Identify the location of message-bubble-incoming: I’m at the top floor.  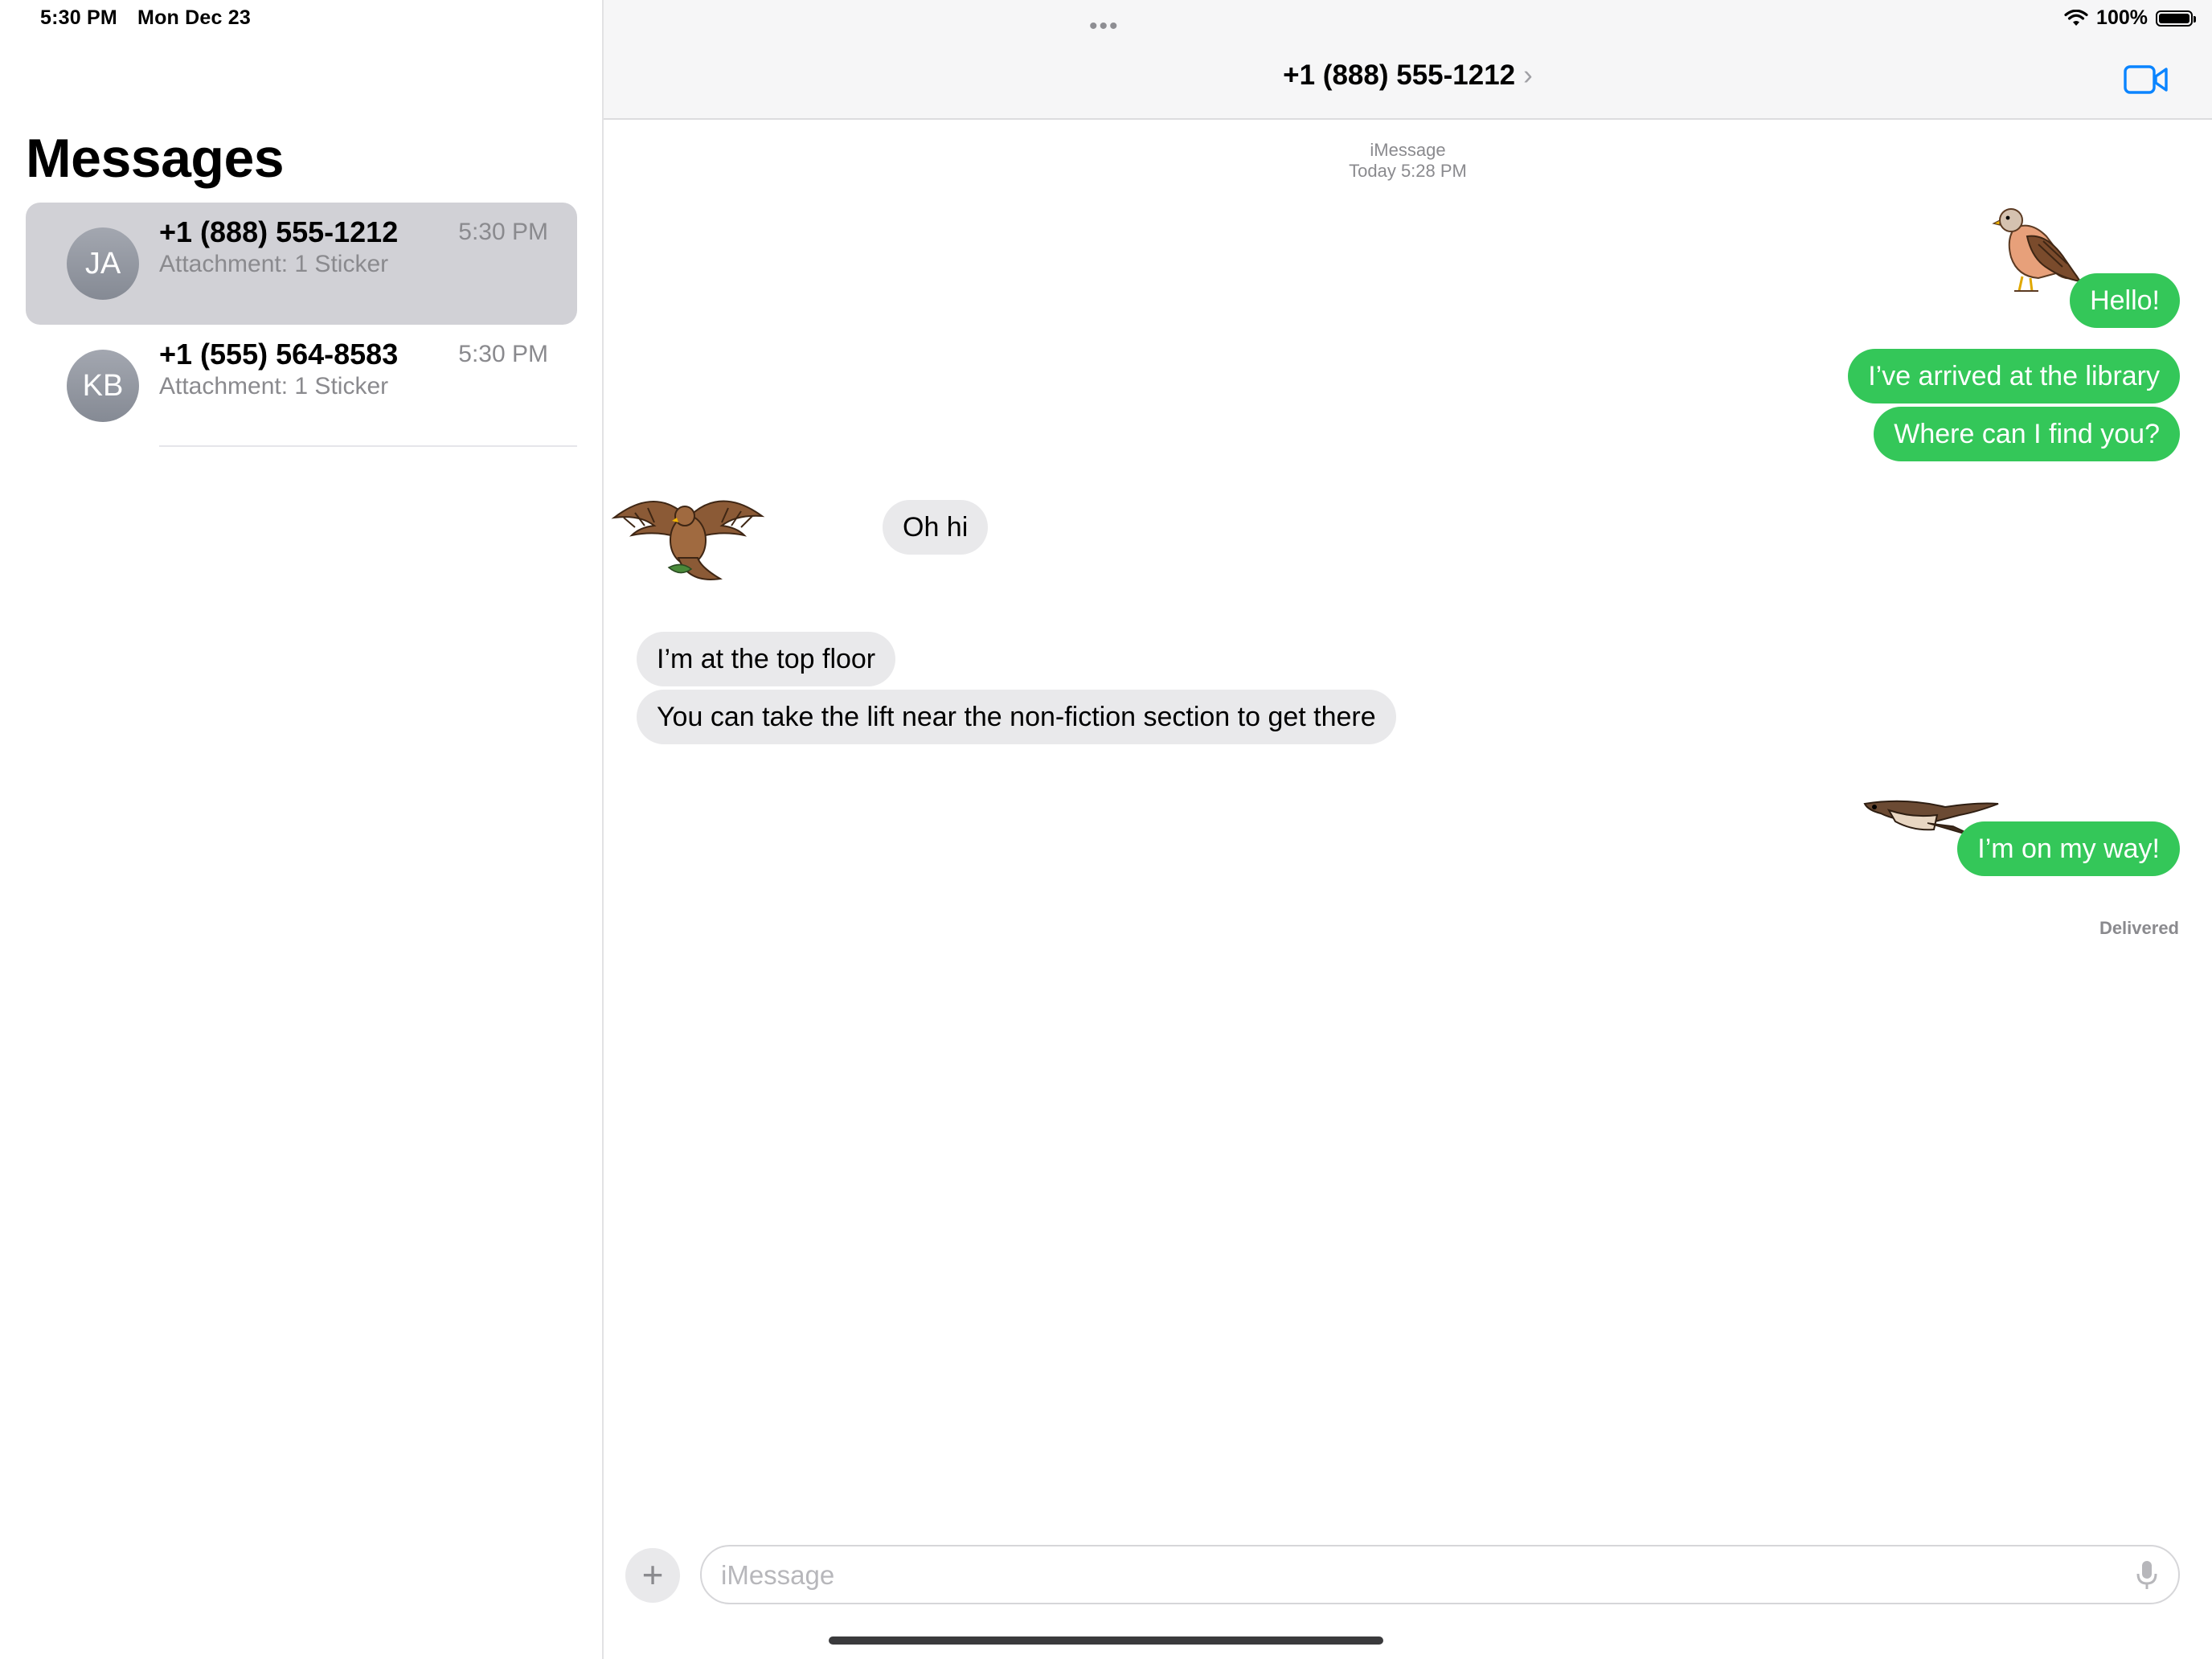
(766, 659).